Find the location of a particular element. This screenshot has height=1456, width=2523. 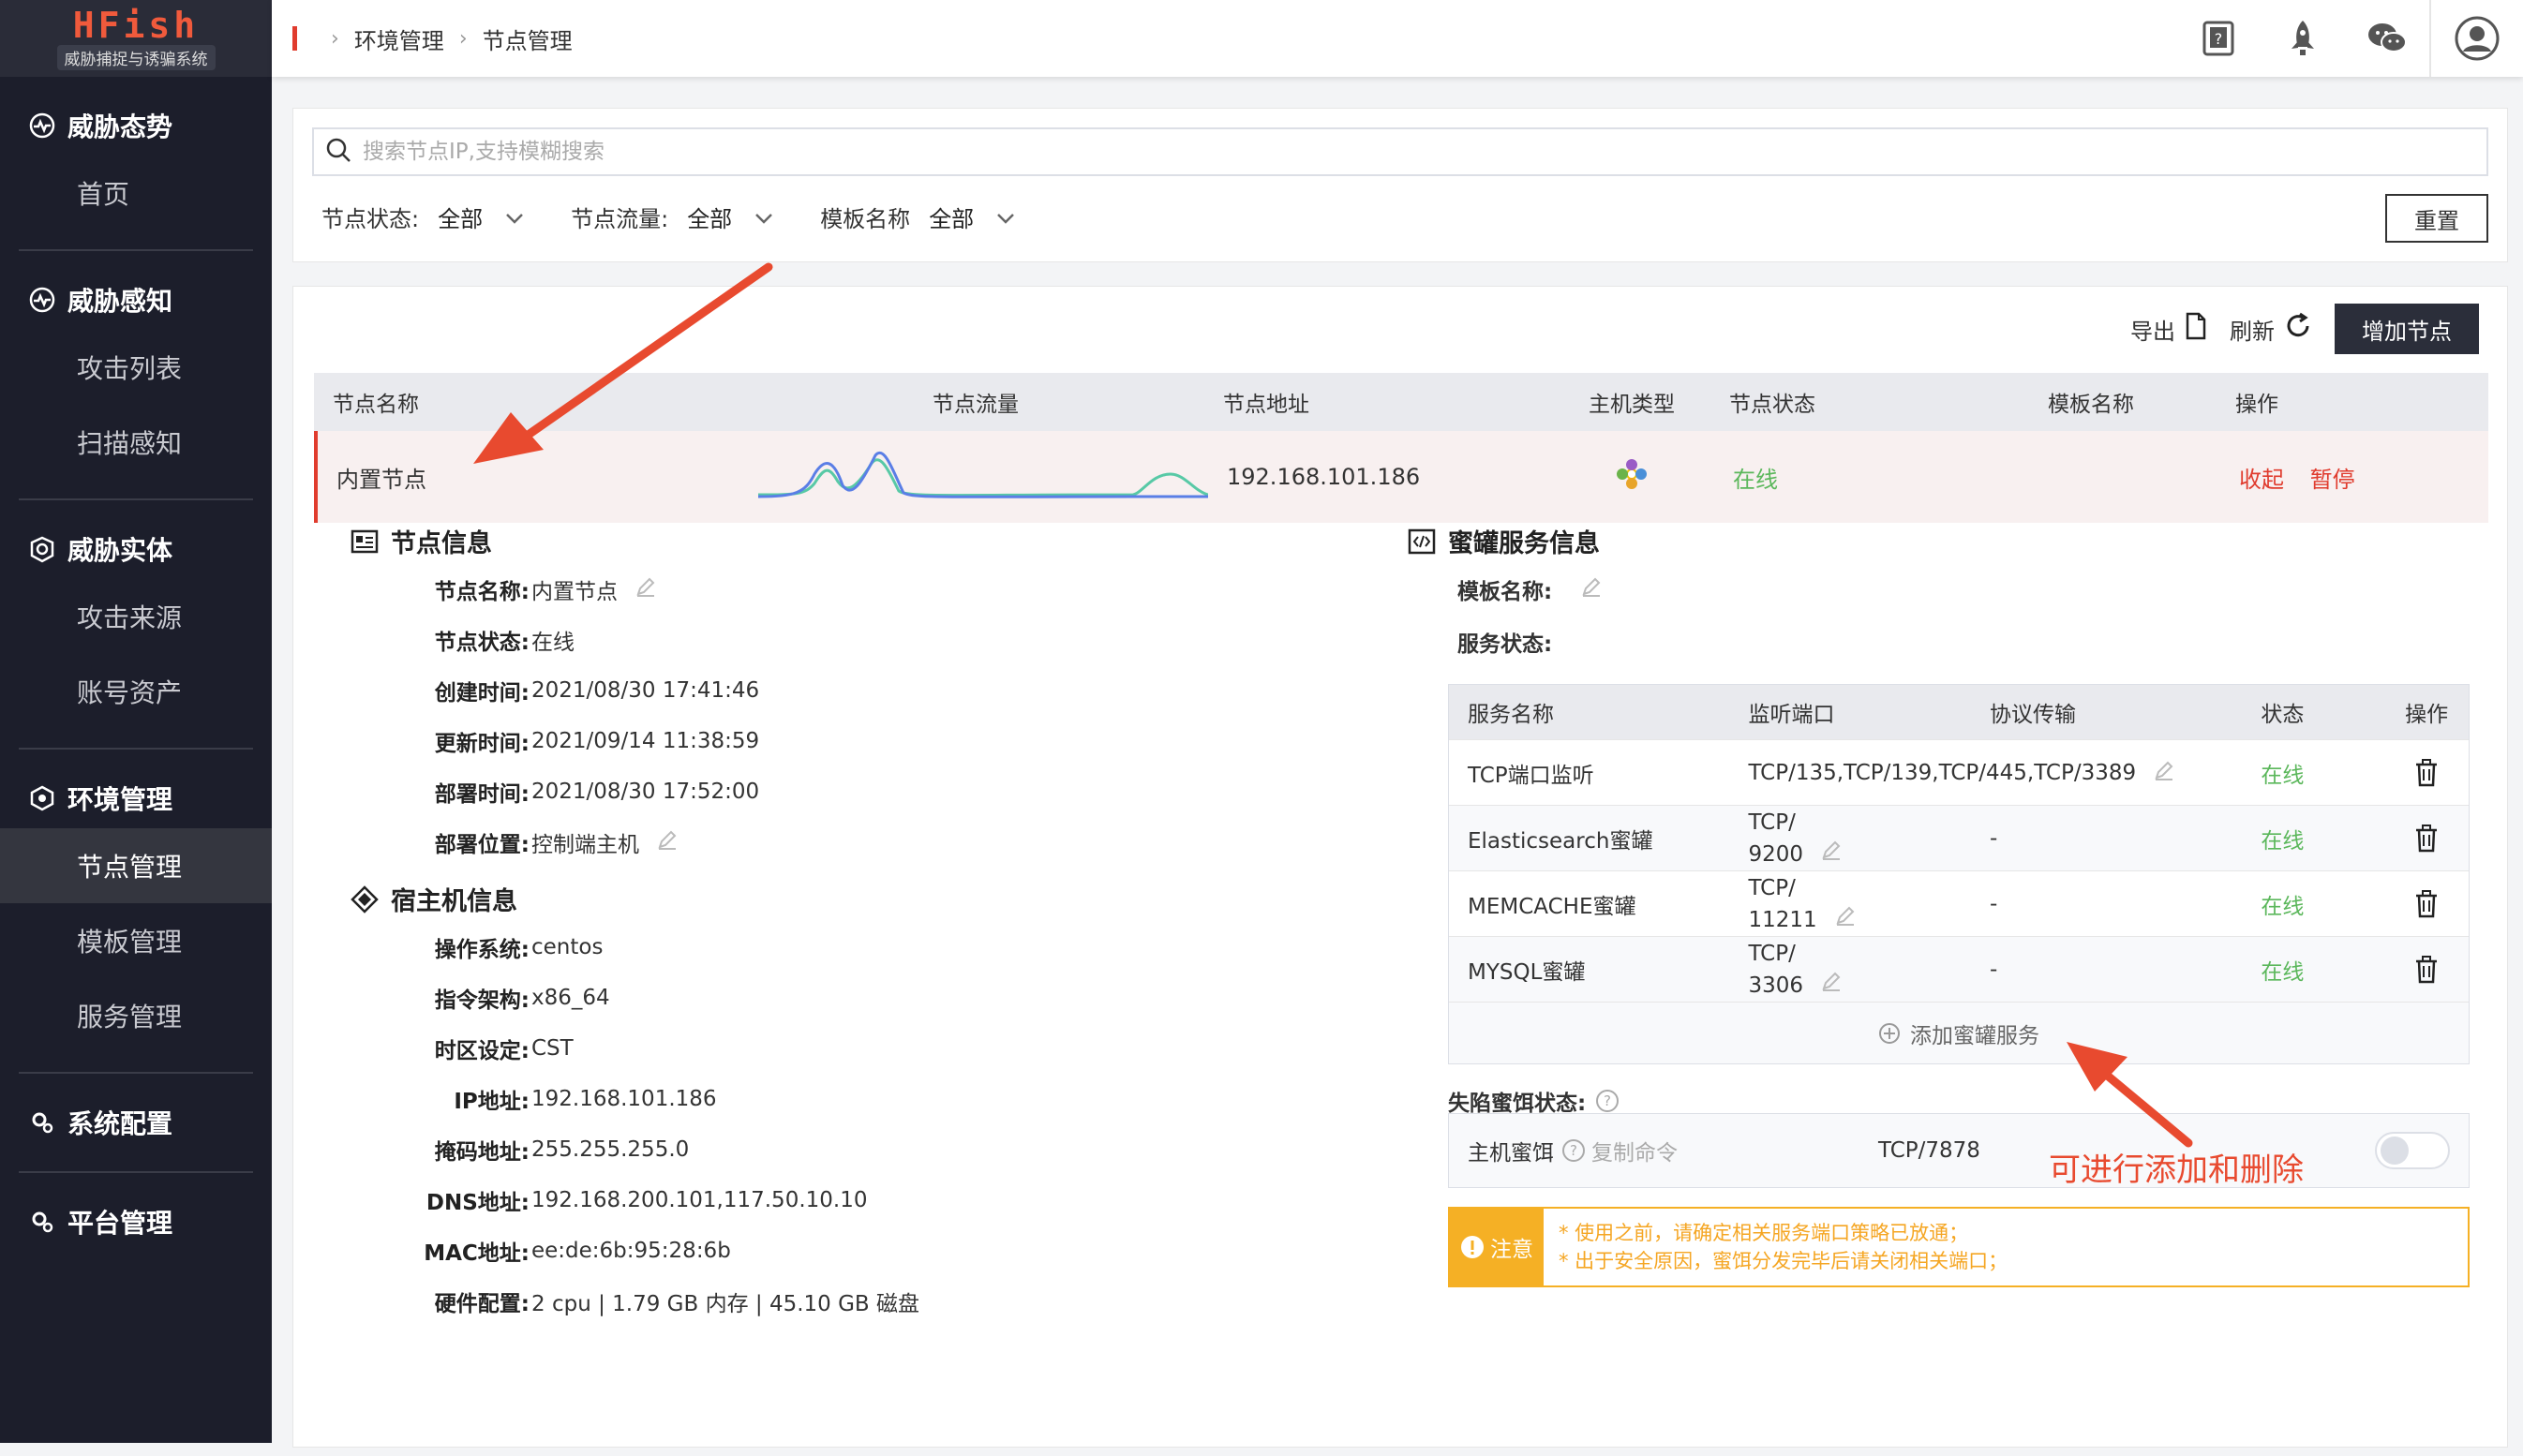

avatar is located at coordinates (2476, 38).